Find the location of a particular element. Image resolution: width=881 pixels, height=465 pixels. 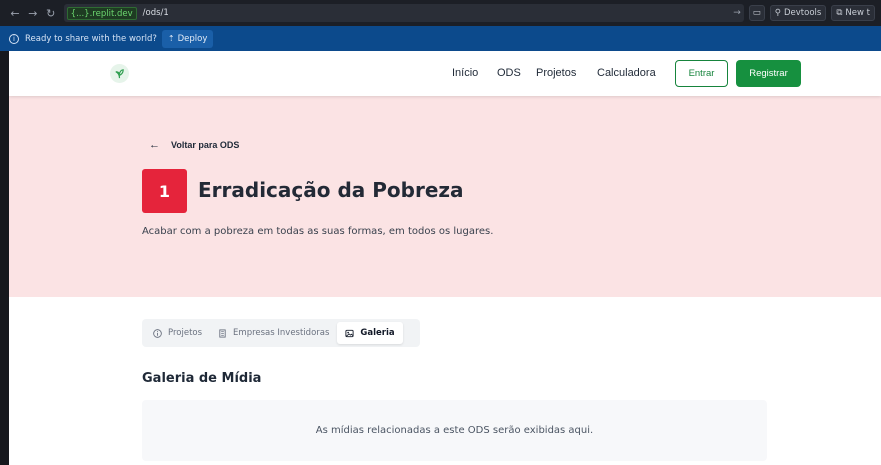

back-to-ods-link: ← Voltar para ODS is located at coordinates (194, 145).